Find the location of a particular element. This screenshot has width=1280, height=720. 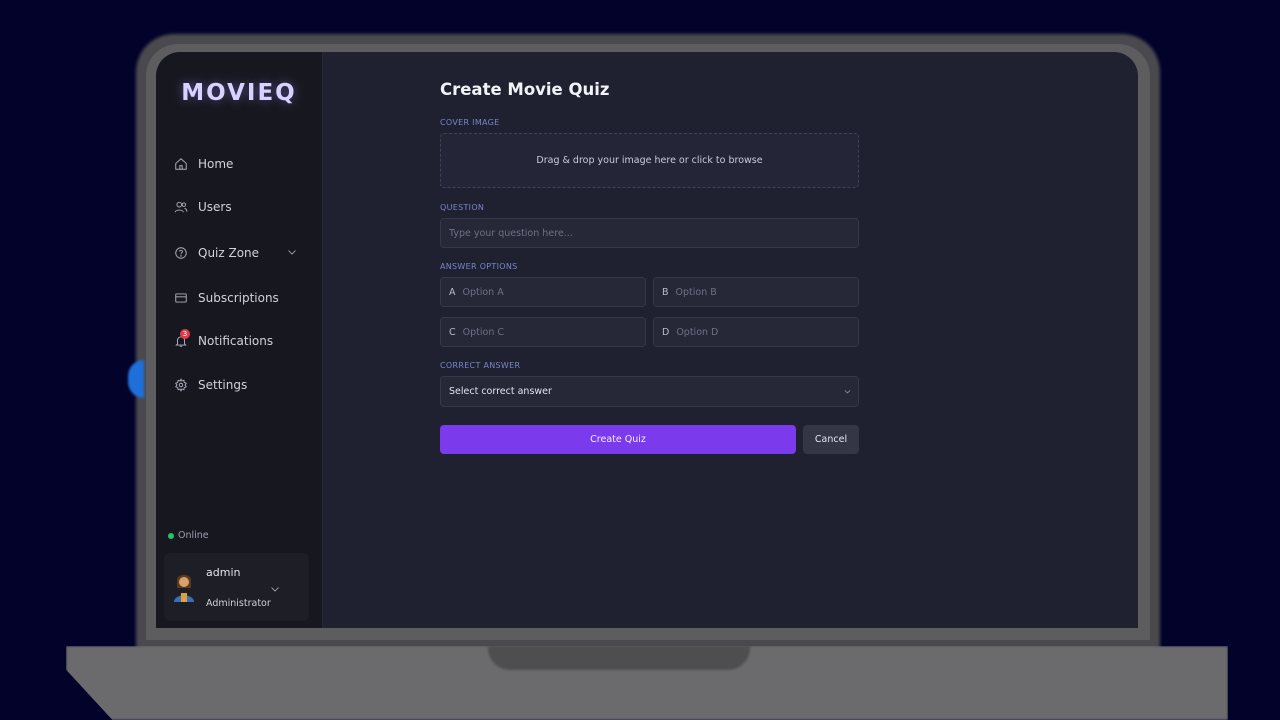

sidebar-item-quiz-zone: Quiz Zone is located at coordinates (239, 253).